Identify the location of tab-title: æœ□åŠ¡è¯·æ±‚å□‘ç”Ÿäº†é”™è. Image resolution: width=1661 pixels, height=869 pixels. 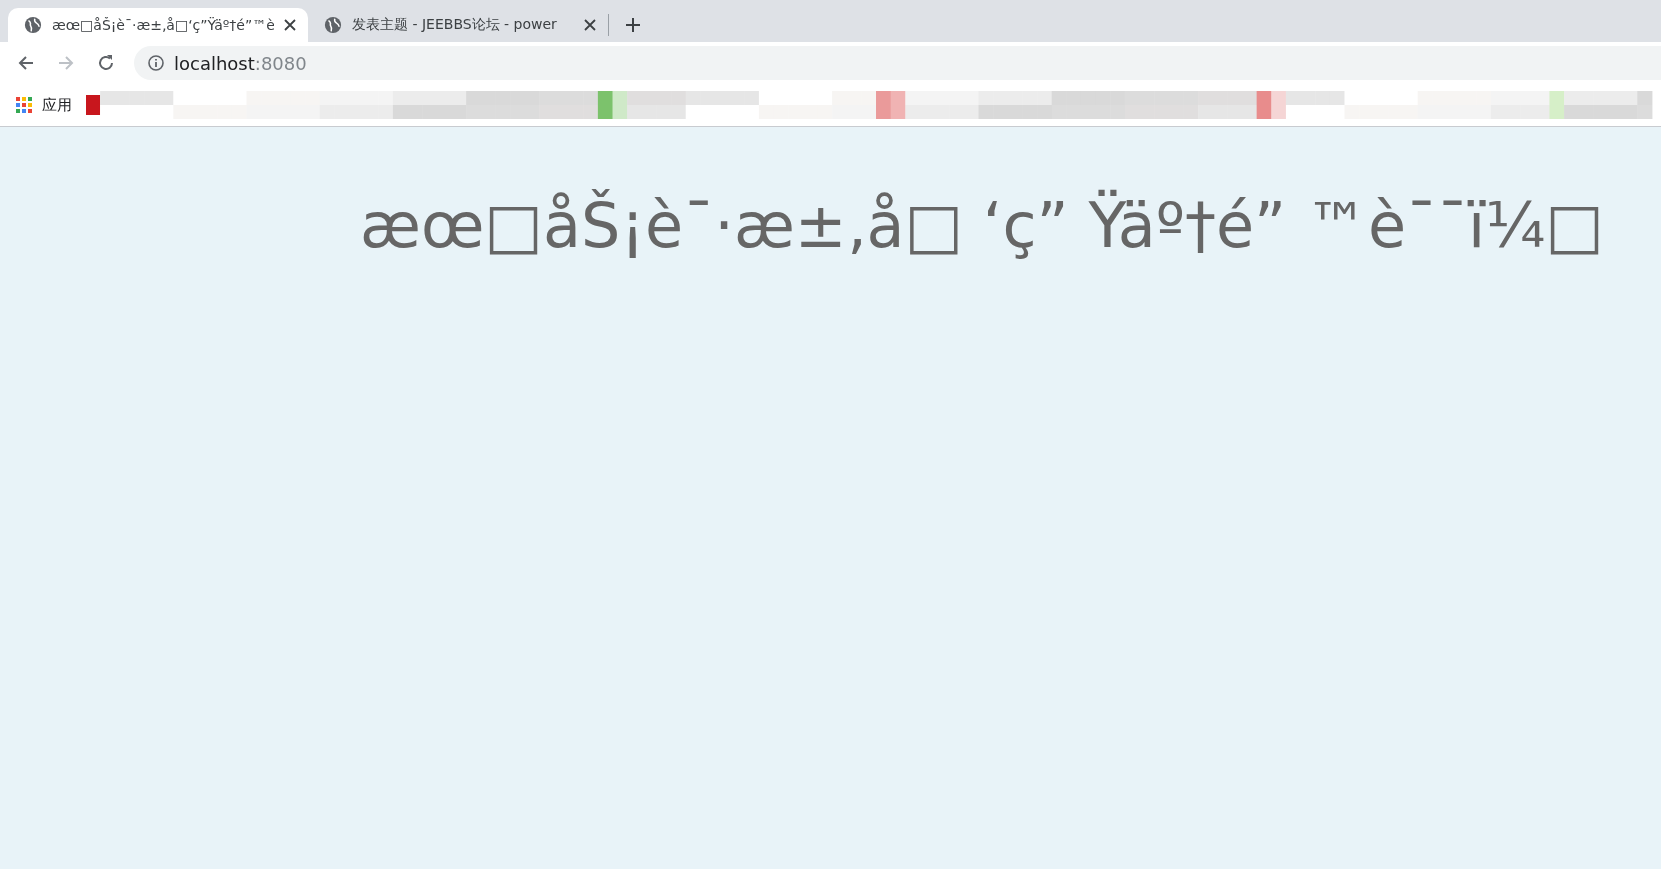
(163, 25).